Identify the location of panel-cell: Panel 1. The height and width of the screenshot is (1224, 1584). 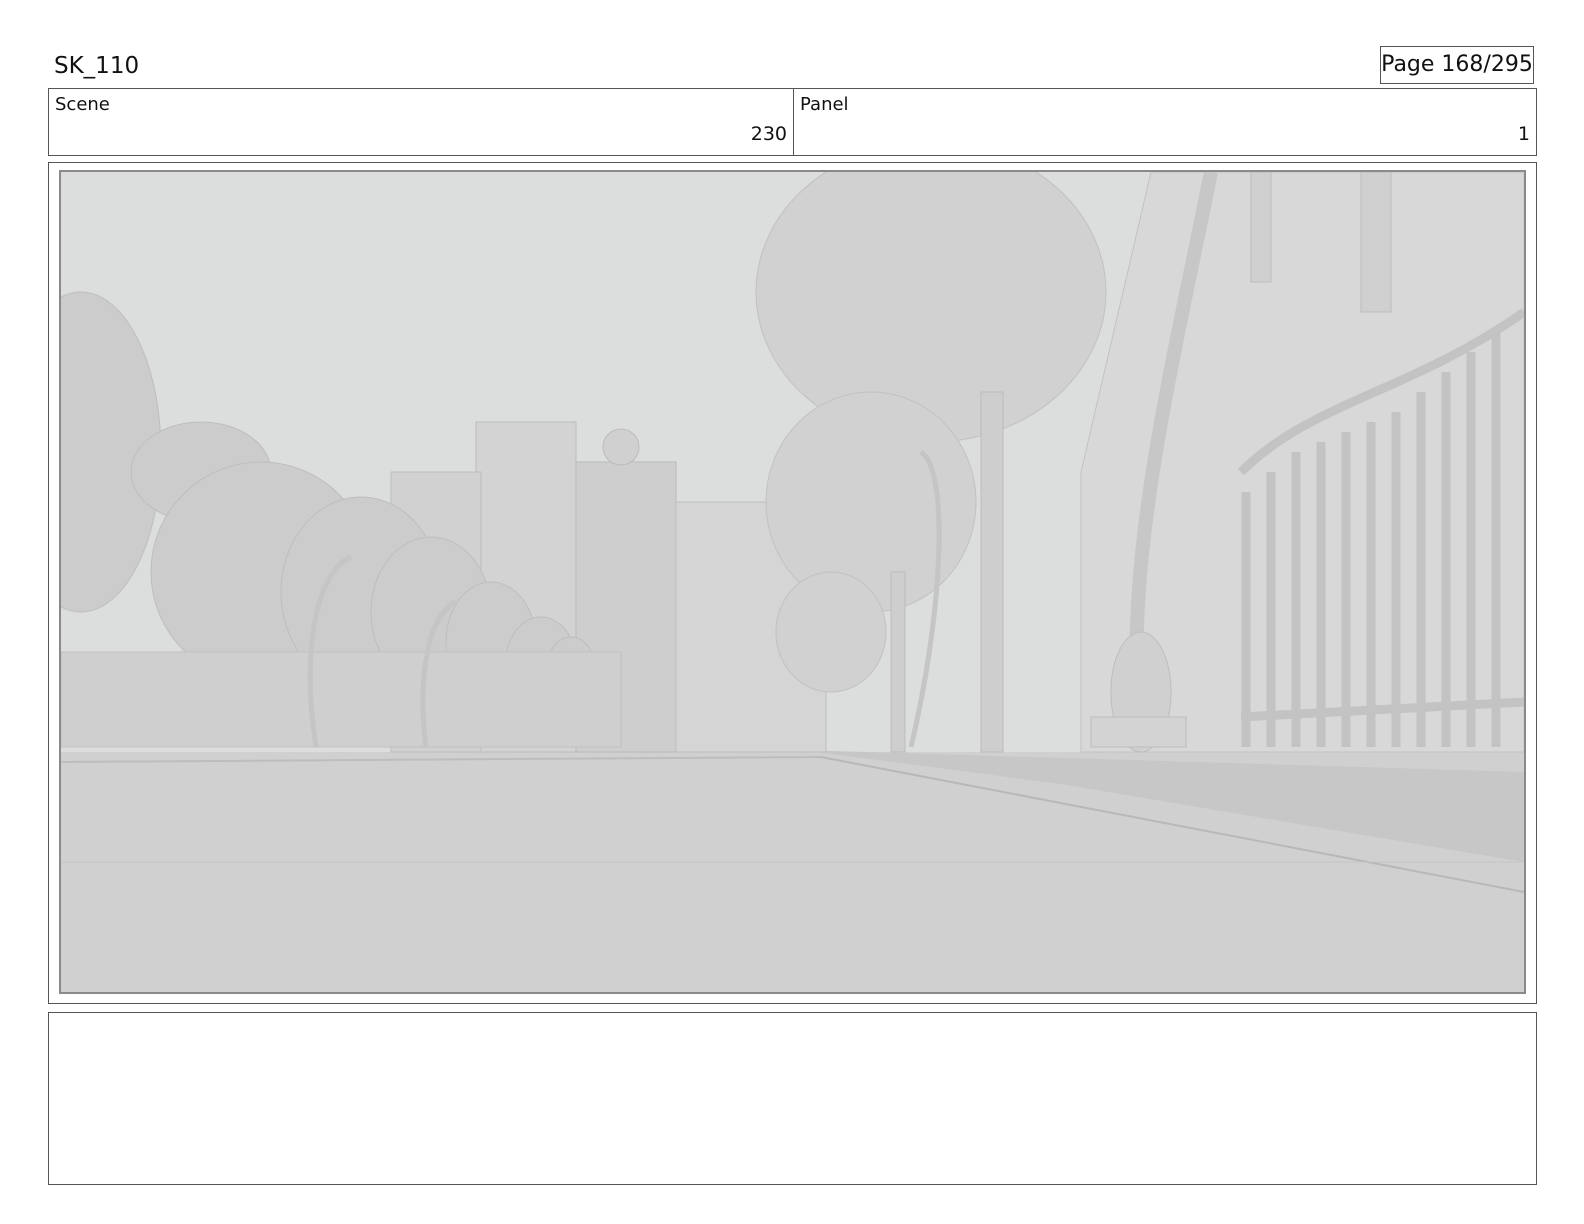
(1165, 122).